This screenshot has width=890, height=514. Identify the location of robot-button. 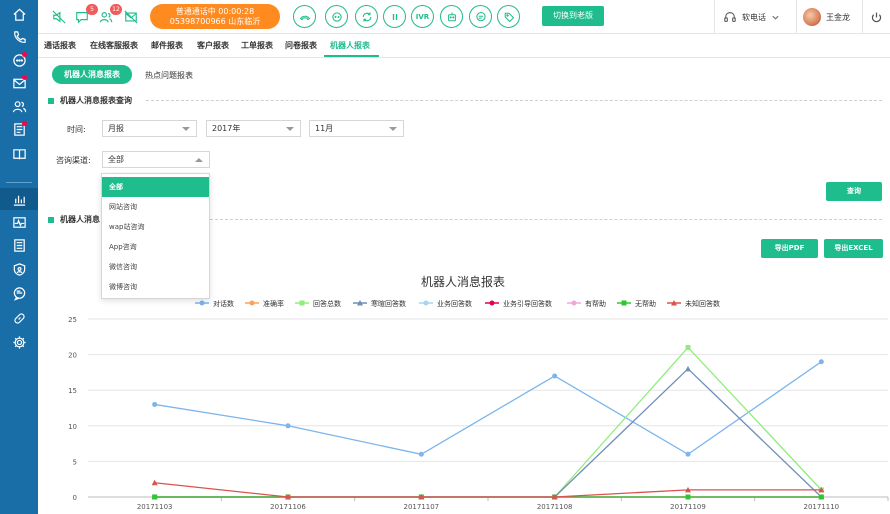
(451, 16).